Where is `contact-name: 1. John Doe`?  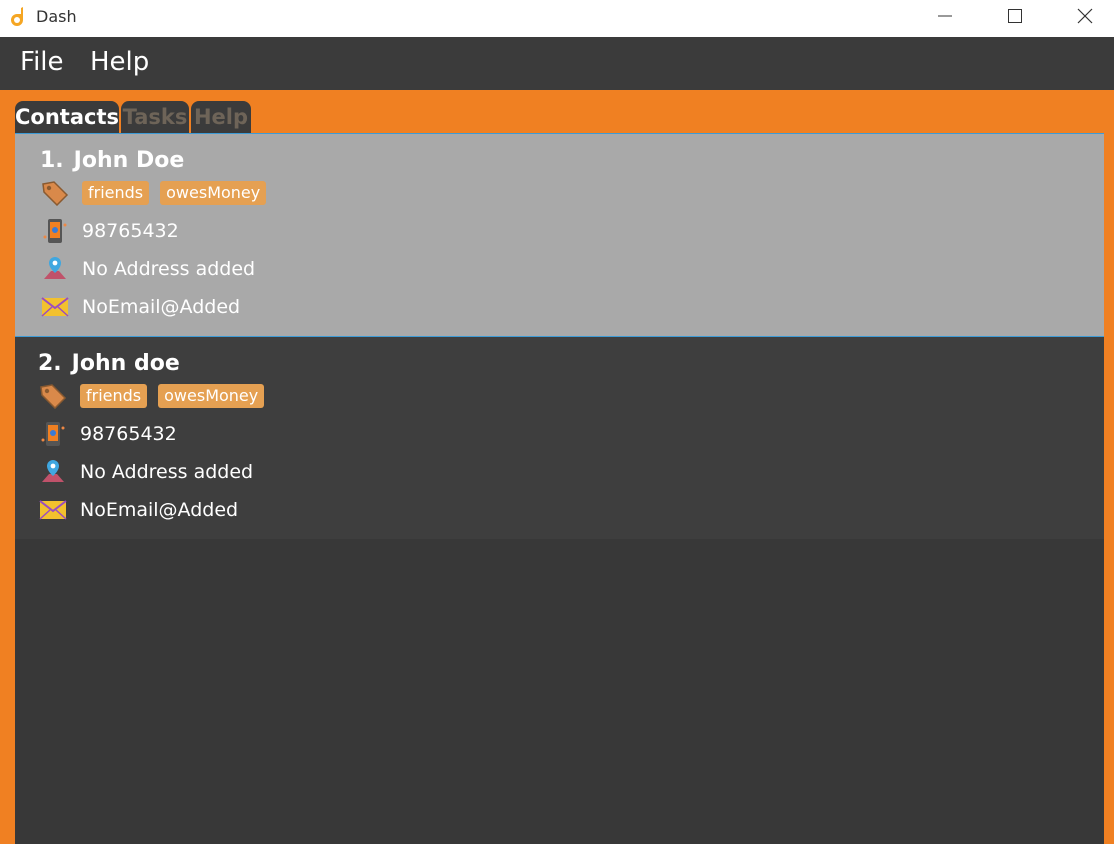
contact-name: 1. John Doe is located at coordinates (112, 160).